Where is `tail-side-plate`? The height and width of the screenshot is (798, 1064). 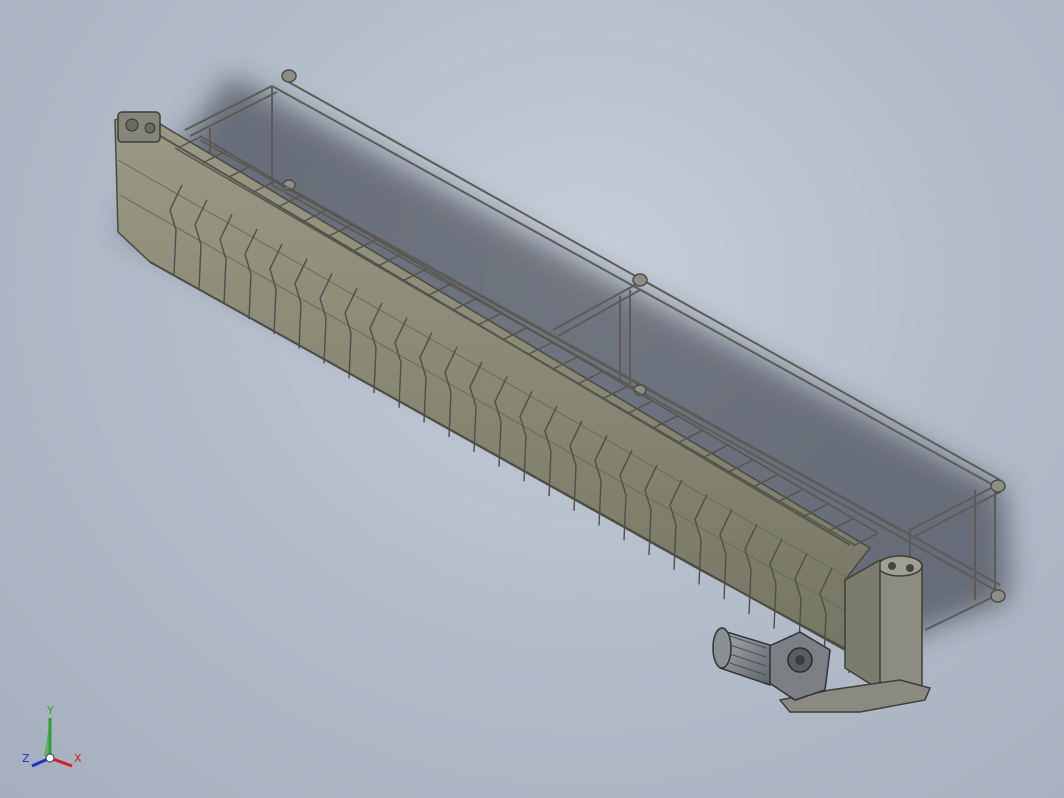 tail-side-plate is located at coordinates (862, 625).